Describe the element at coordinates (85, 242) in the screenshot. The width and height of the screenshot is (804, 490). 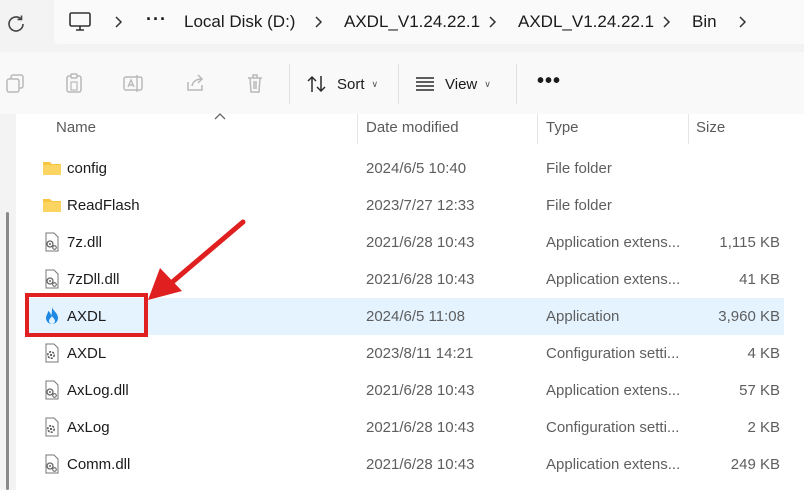
I see `file-name: 7z.dll` at that location.